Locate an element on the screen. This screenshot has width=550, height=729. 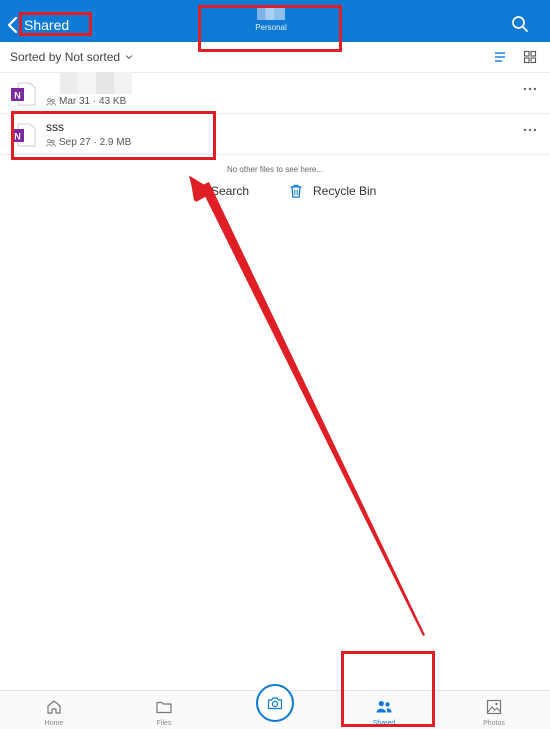
tab-home: Home is located at coordinates (54, 710).